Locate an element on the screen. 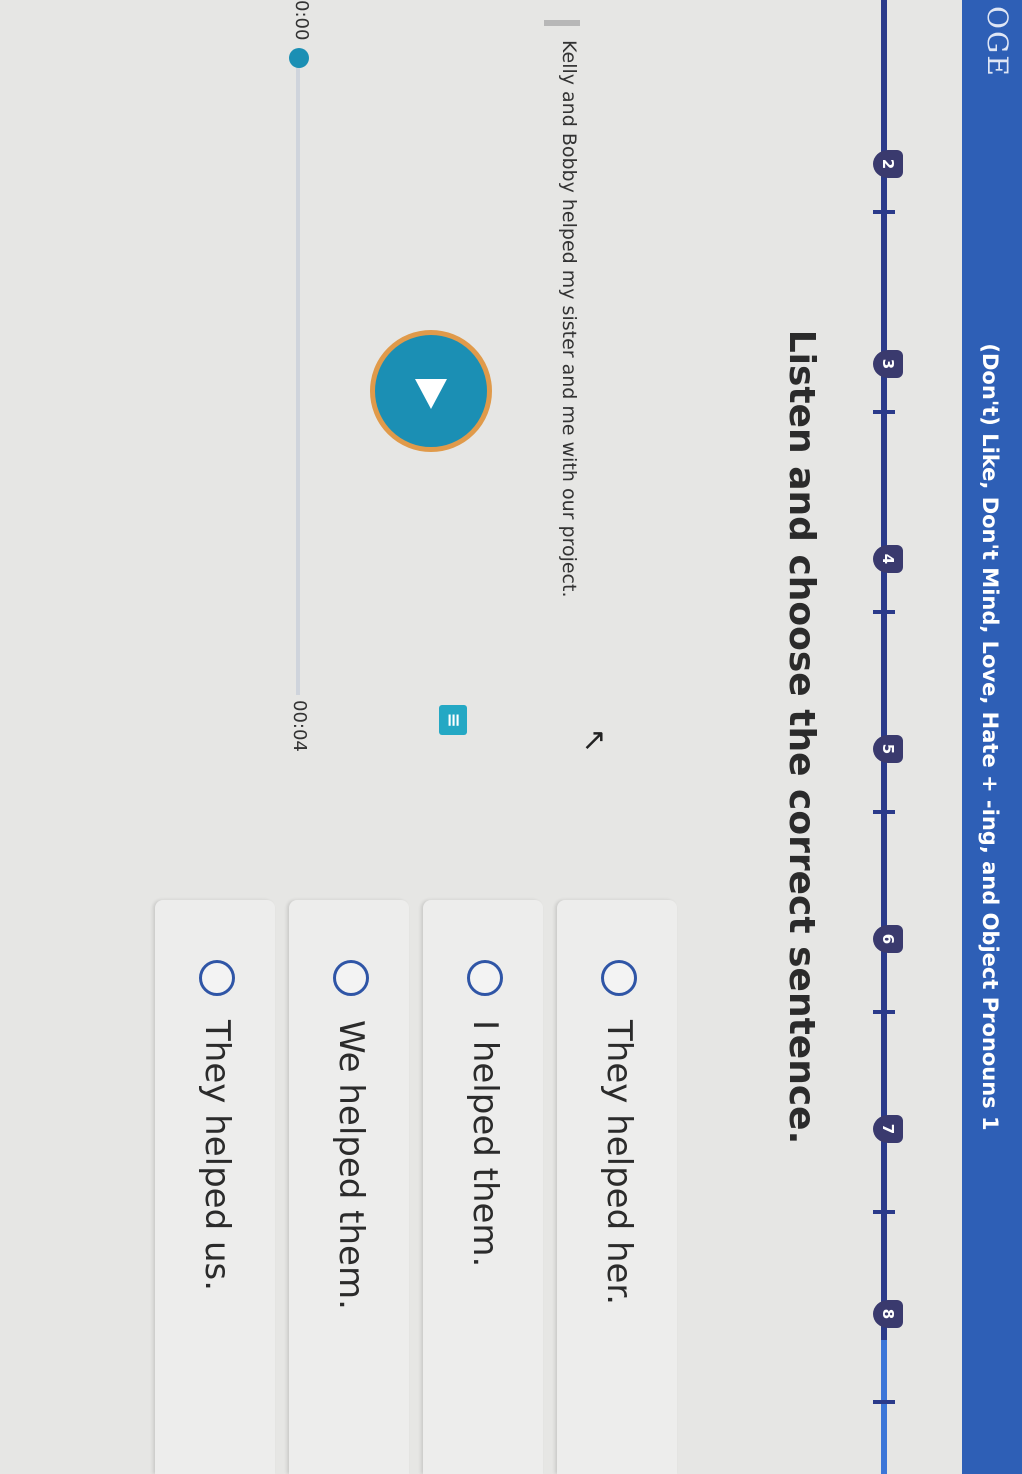  total-time: 00:04 is located at coordinates (299, 726).